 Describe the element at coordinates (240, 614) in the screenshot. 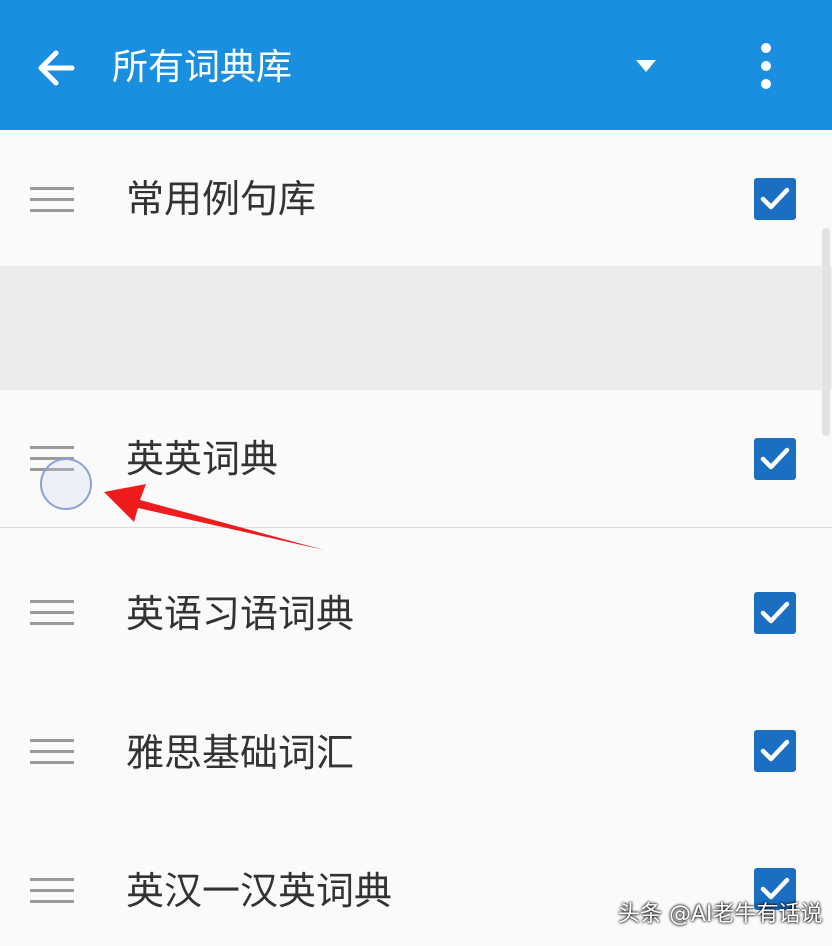

I see `dictionary-label: 英语习语词典` at that location.